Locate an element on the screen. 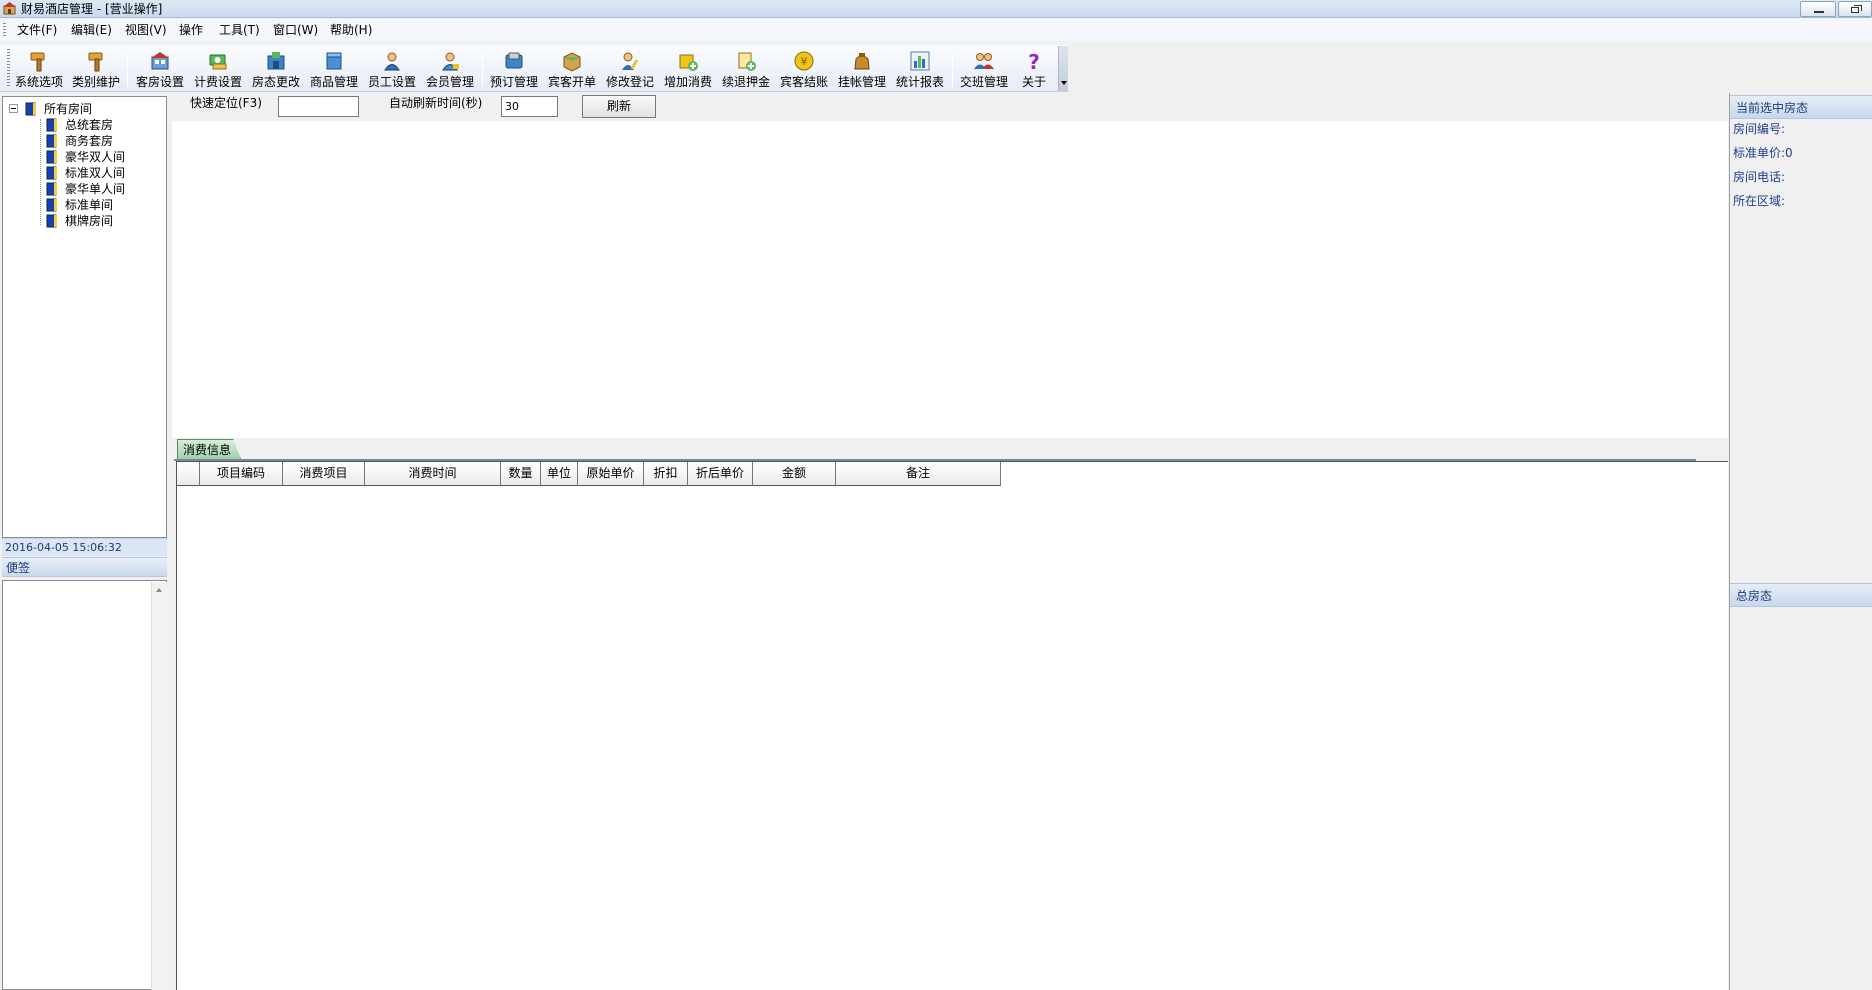 This screenshot has width=1872, height=990. room-status-icon is located at coordinates (276, 61).